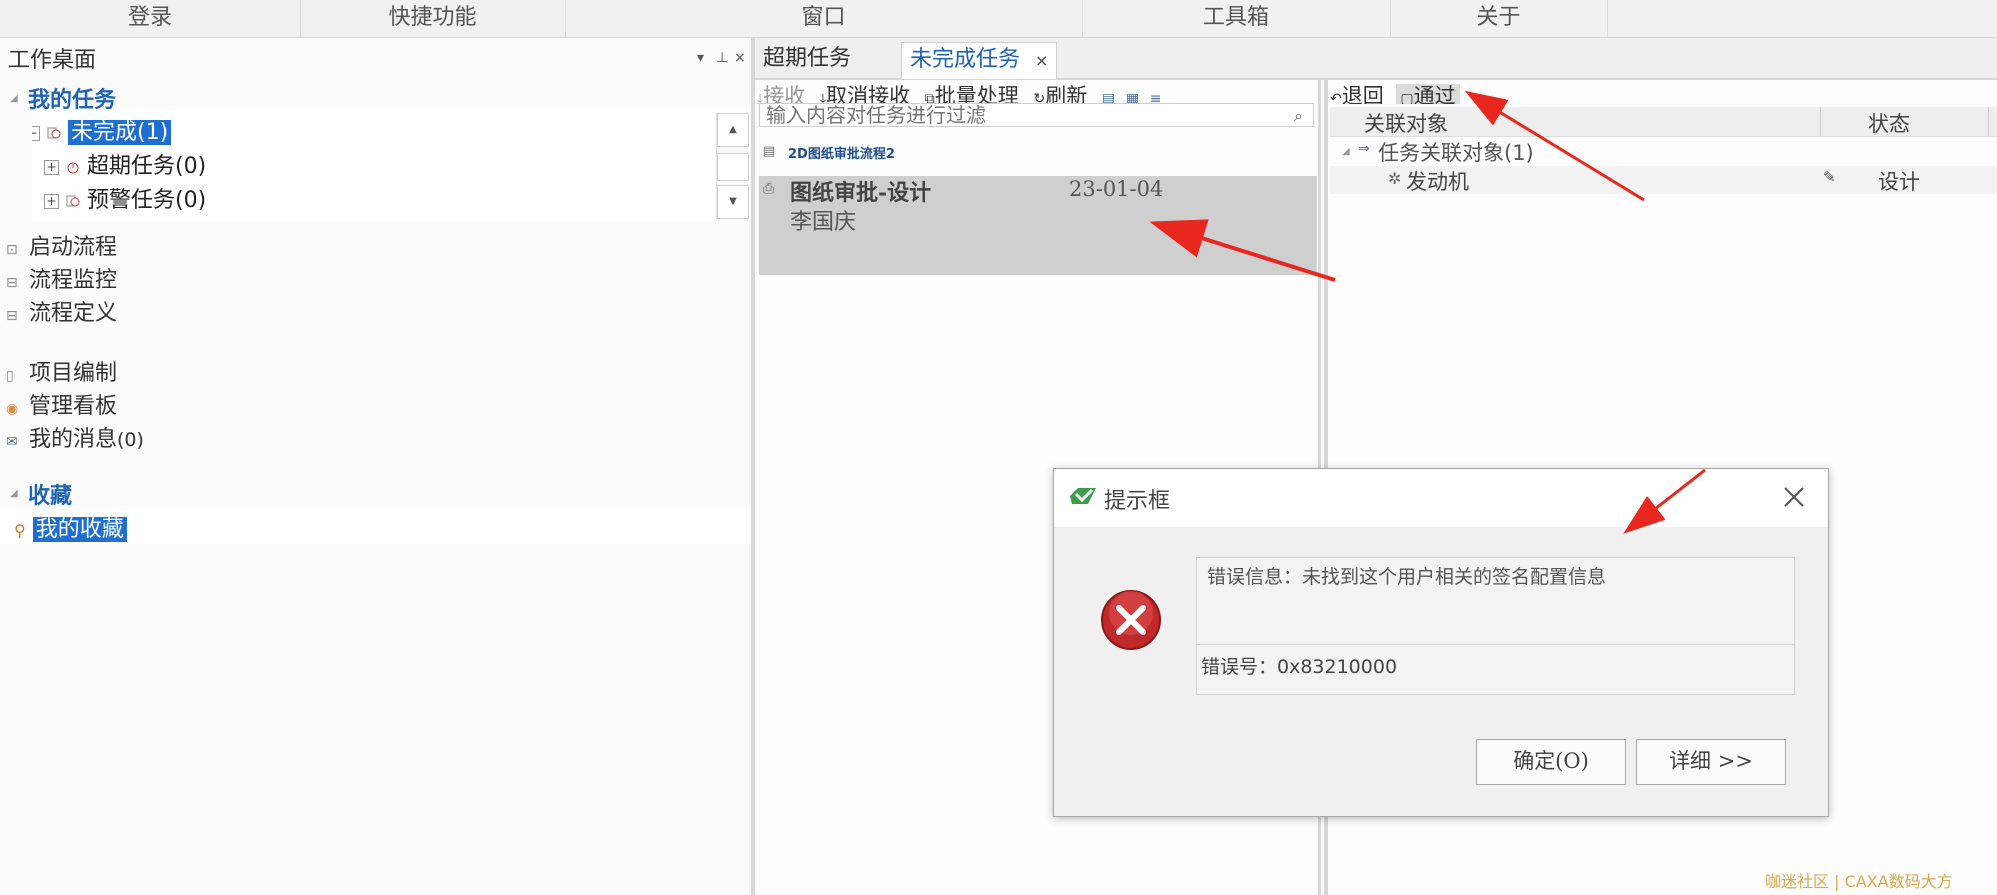 The width and height of the screenshot is (1997, 895). What do you see at coordinates (1859, 881) in the screenshot?
I see `watermark: 咖迷社区 | CAXA数码大方` at bounding box center [1859, 881].